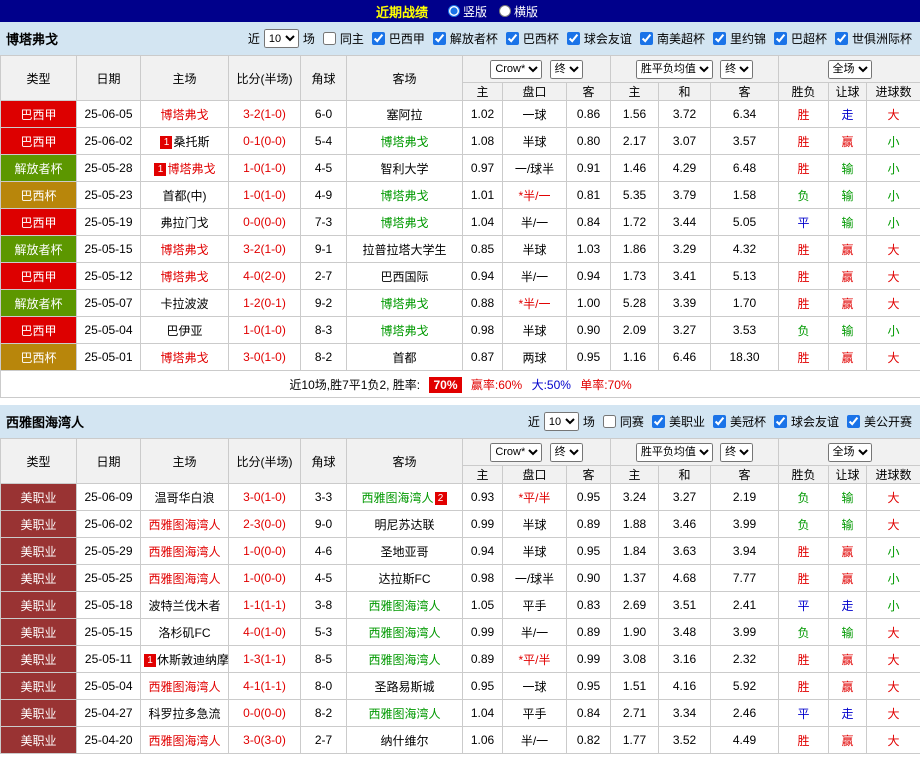  What do you see at coordinates (191, 141) in the screenshot?
I see `home-team-name: 桑托斯` at bounding box center [191, 141].